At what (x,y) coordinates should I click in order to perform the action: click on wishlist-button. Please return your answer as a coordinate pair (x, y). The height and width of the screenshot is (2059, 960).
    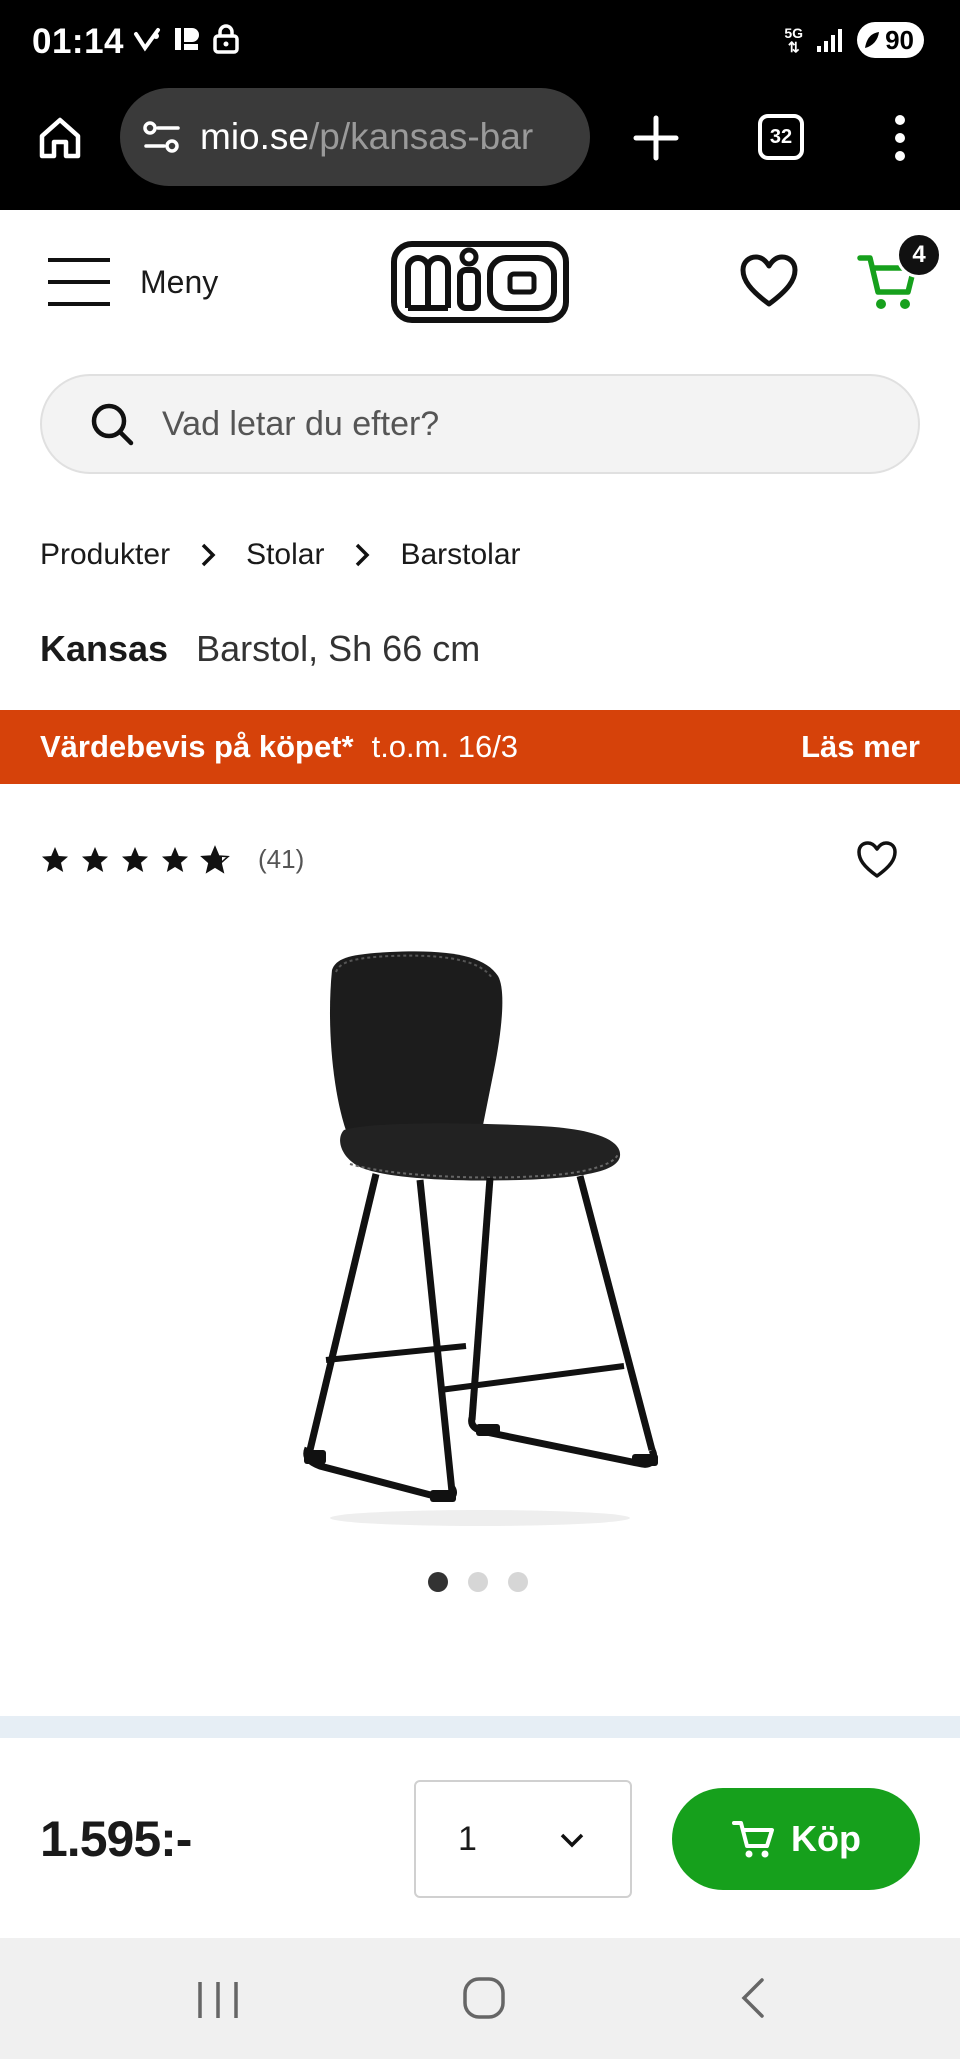
    Looking at the image, I should click on (769, 283).